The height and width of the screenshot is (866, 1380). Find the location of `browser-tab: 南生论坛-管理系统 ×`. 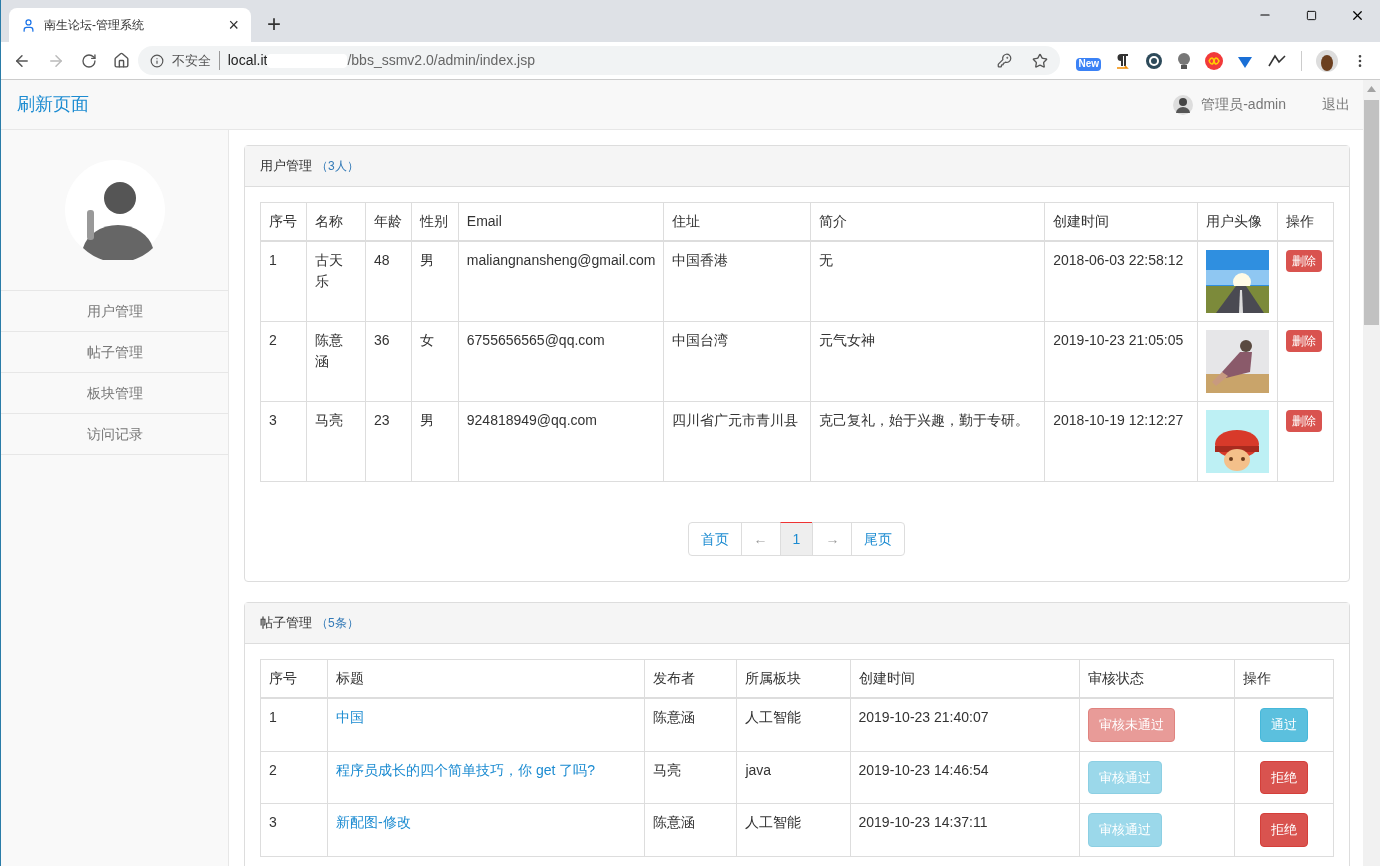

browser-tab: 南生论坛-管理系统 × is located at coordinates (130, 25).